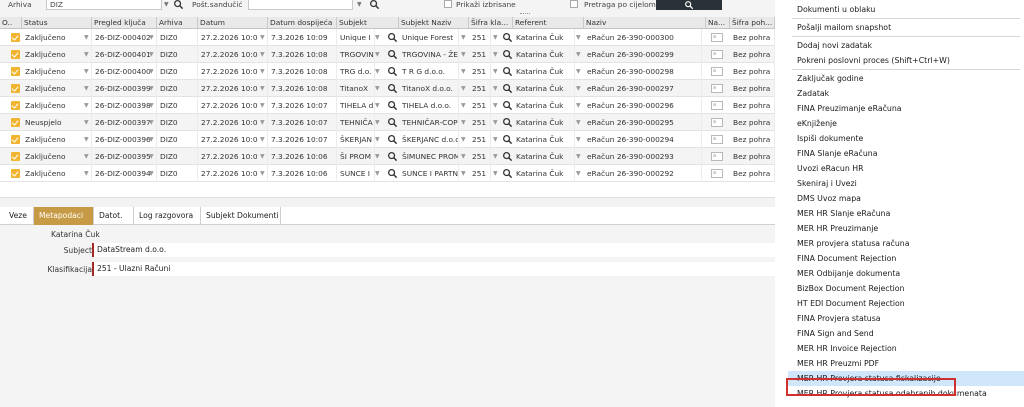 The width and height of the screenshot is (1024, 407). I want to click on menu-item: FINA Sign and Send, so click(906, 333).